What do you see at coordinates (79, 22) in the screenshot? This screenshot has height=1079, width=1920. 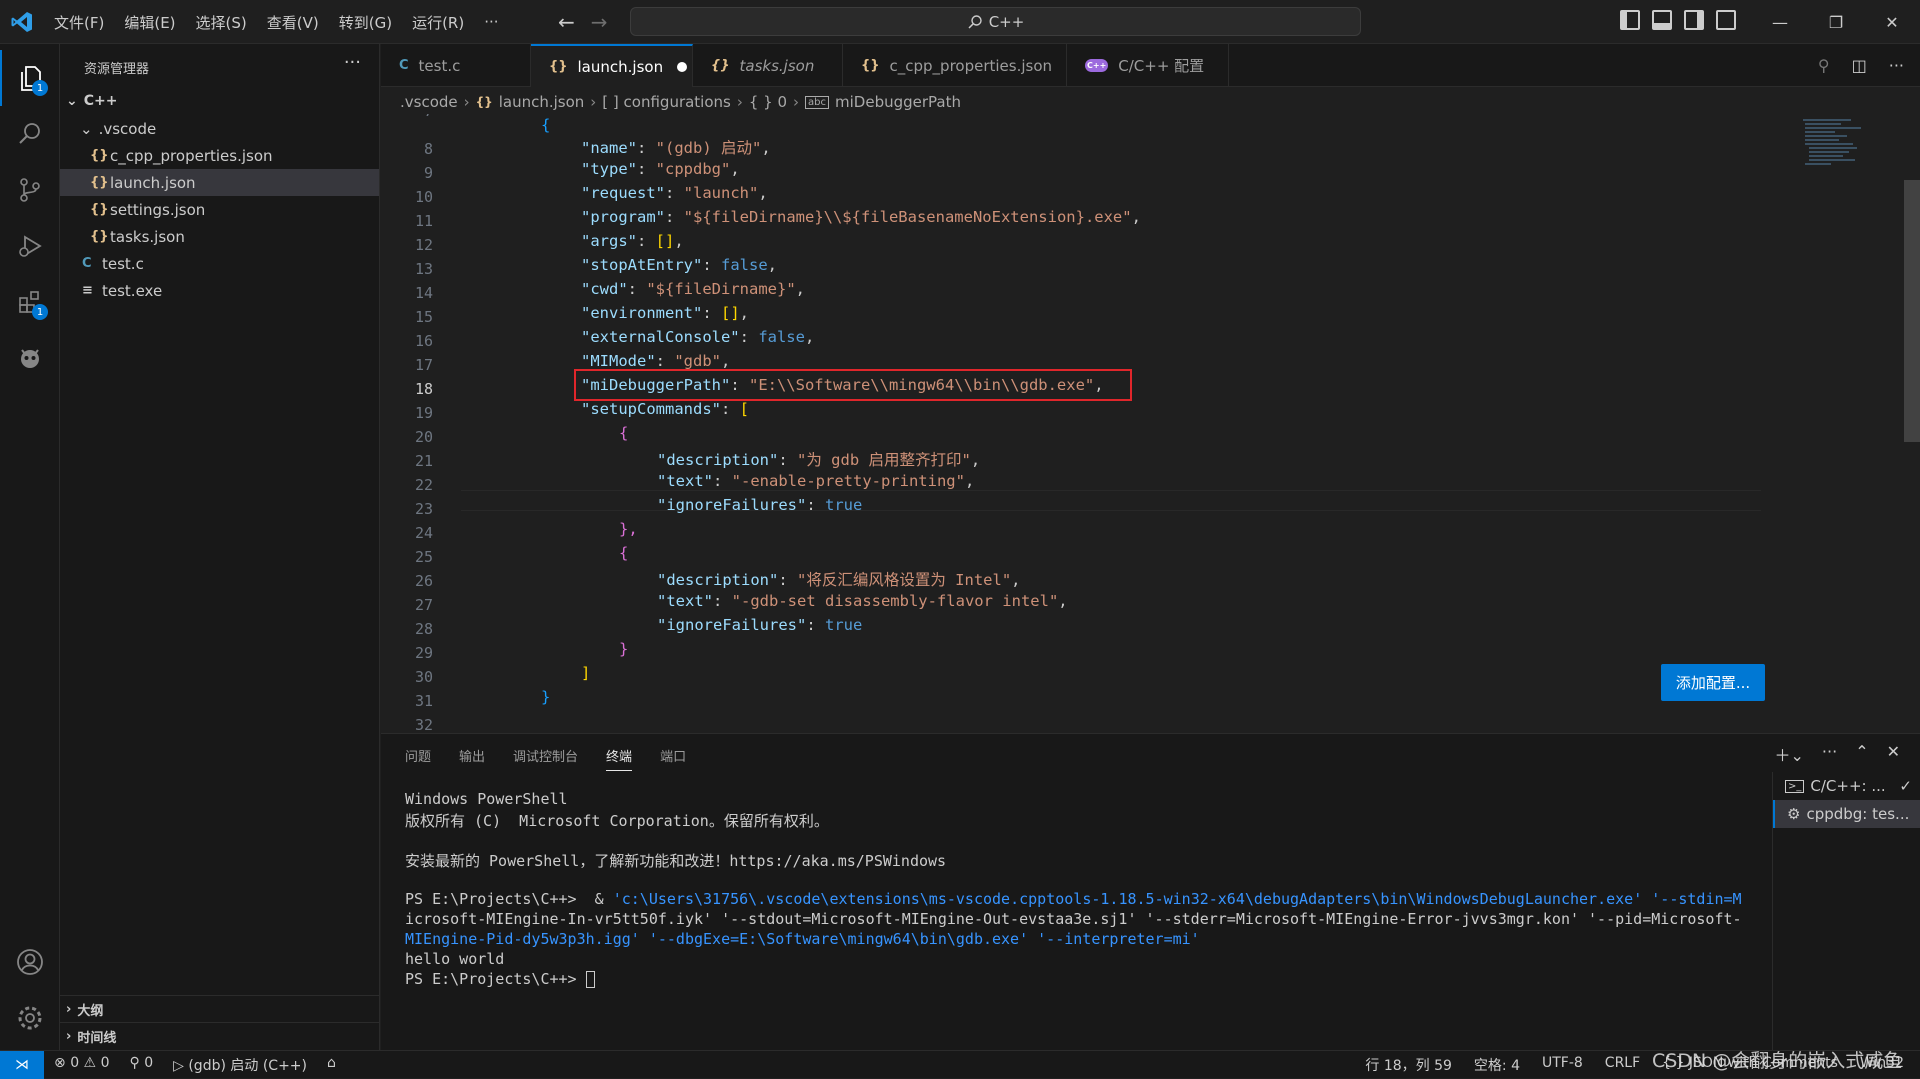 I see `menu-file: 文件(F)` at bounding box center [79, 22].